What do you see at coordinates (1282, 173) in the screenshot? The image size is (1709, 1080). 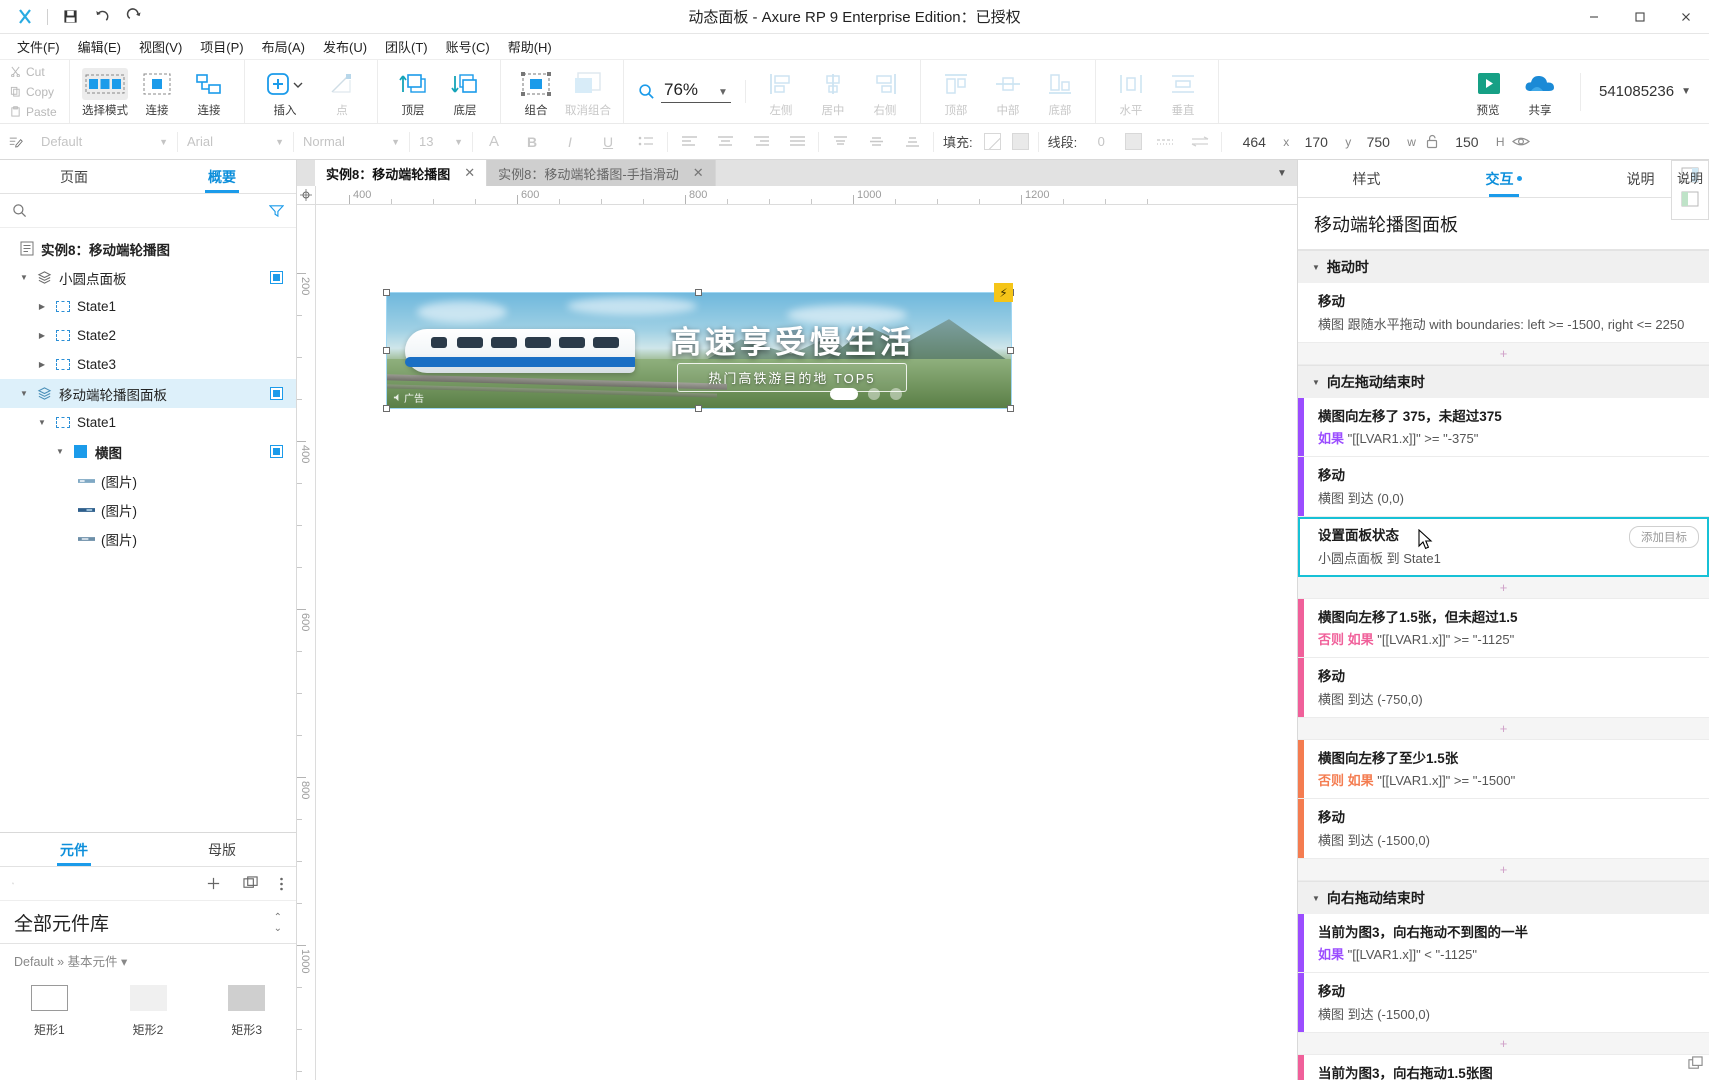 I see `canvas-tabs-overflow-icon: ▼` at bounding box center [1282, 173].